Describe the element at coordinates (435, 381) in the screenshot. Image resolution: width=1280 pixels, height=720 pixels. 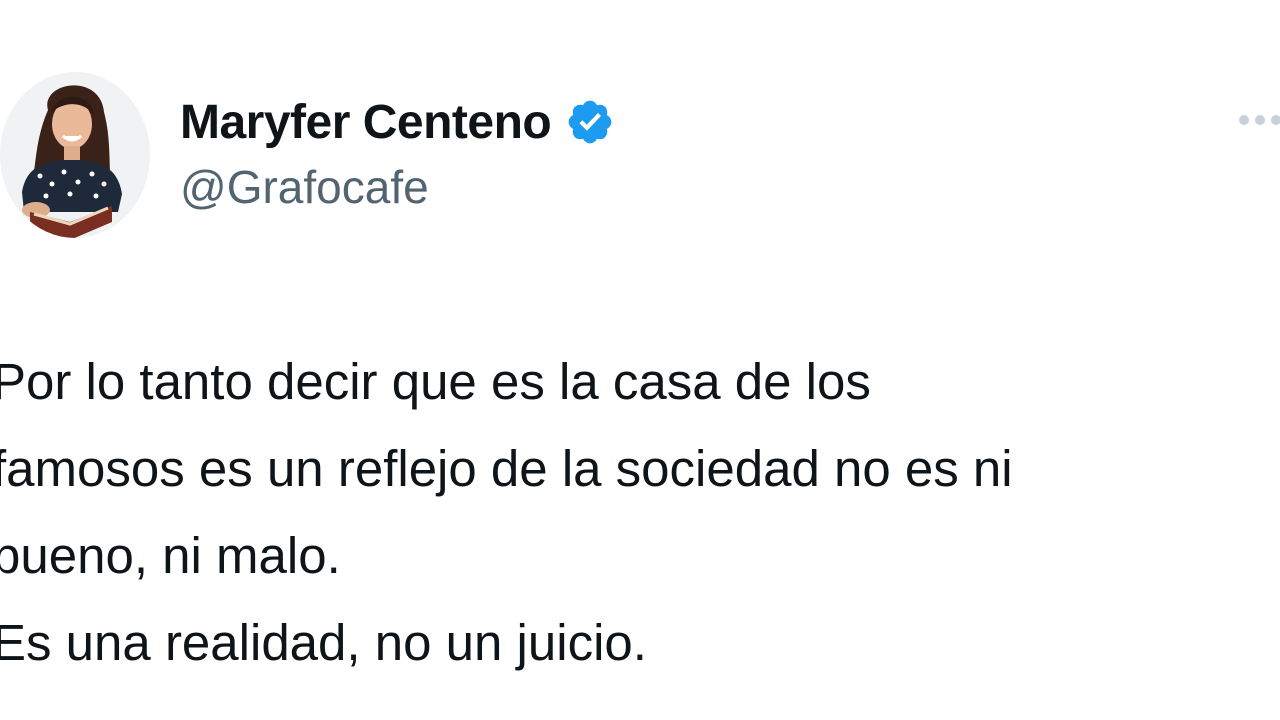
I see `tweet-text-line: Por lo tanto decir que es la casa de los` at that location.